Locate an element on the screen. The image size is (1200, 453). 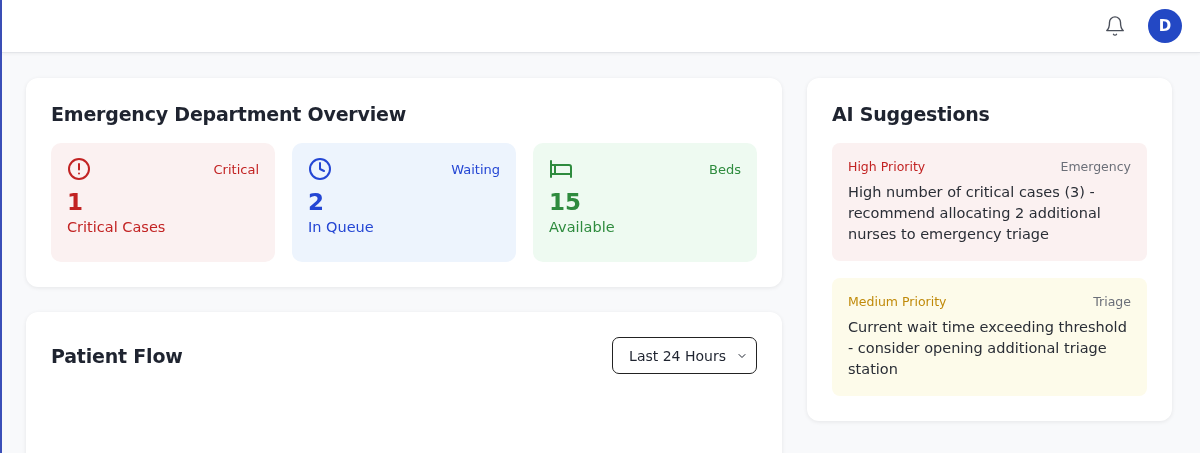
stat-label: Available is located at coordinates (582, 227).